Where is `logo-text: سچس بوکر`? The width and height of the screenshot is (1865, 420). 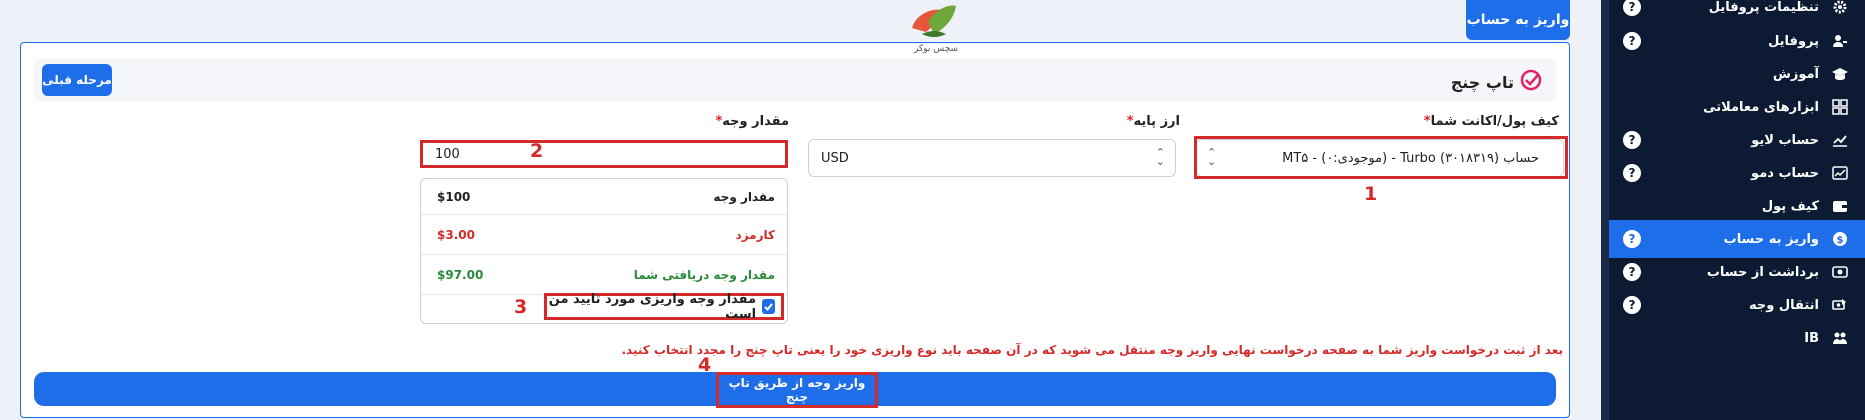
logo-text: سچس بوکر is located at coordinates (936, 49).